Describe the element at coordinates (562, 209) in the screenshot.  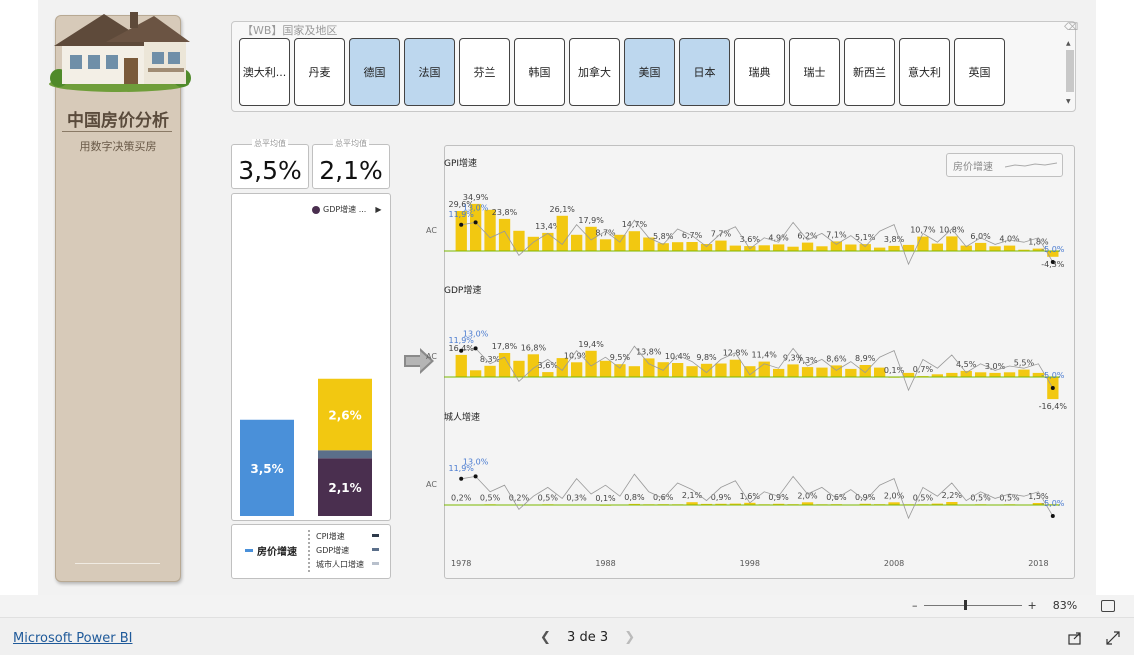
I see `data-label: 26,1%` at that location.